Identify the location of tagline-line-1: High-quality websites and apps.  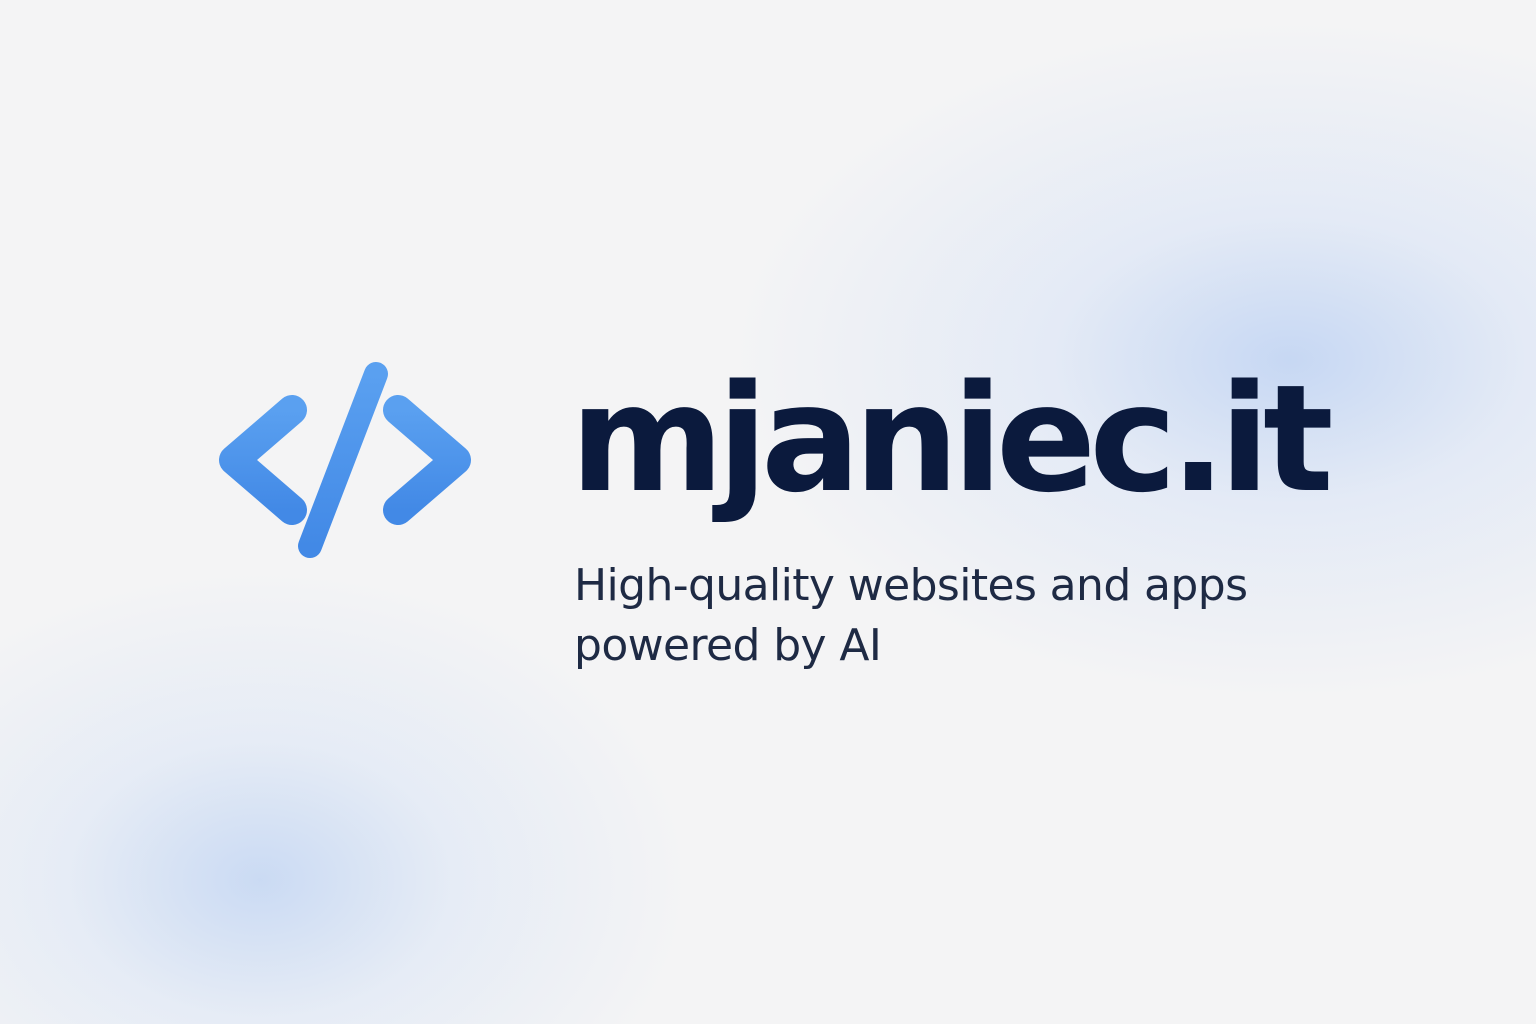
(911, 585).